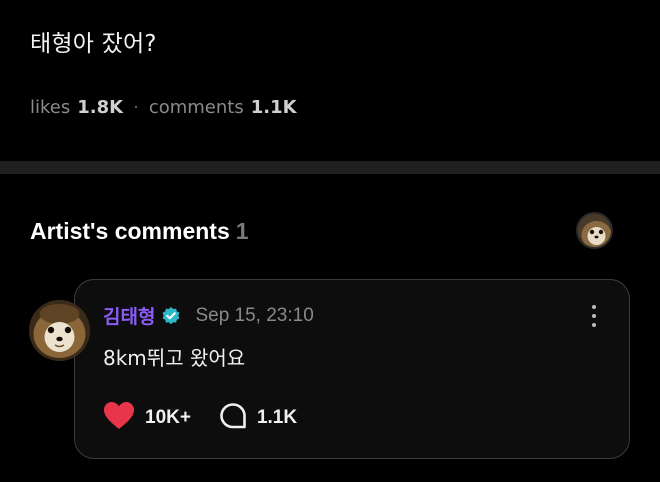  Describe the element at coordinates (233, 418) in the screenshot. I see `comment-bubble-icon` at that location.